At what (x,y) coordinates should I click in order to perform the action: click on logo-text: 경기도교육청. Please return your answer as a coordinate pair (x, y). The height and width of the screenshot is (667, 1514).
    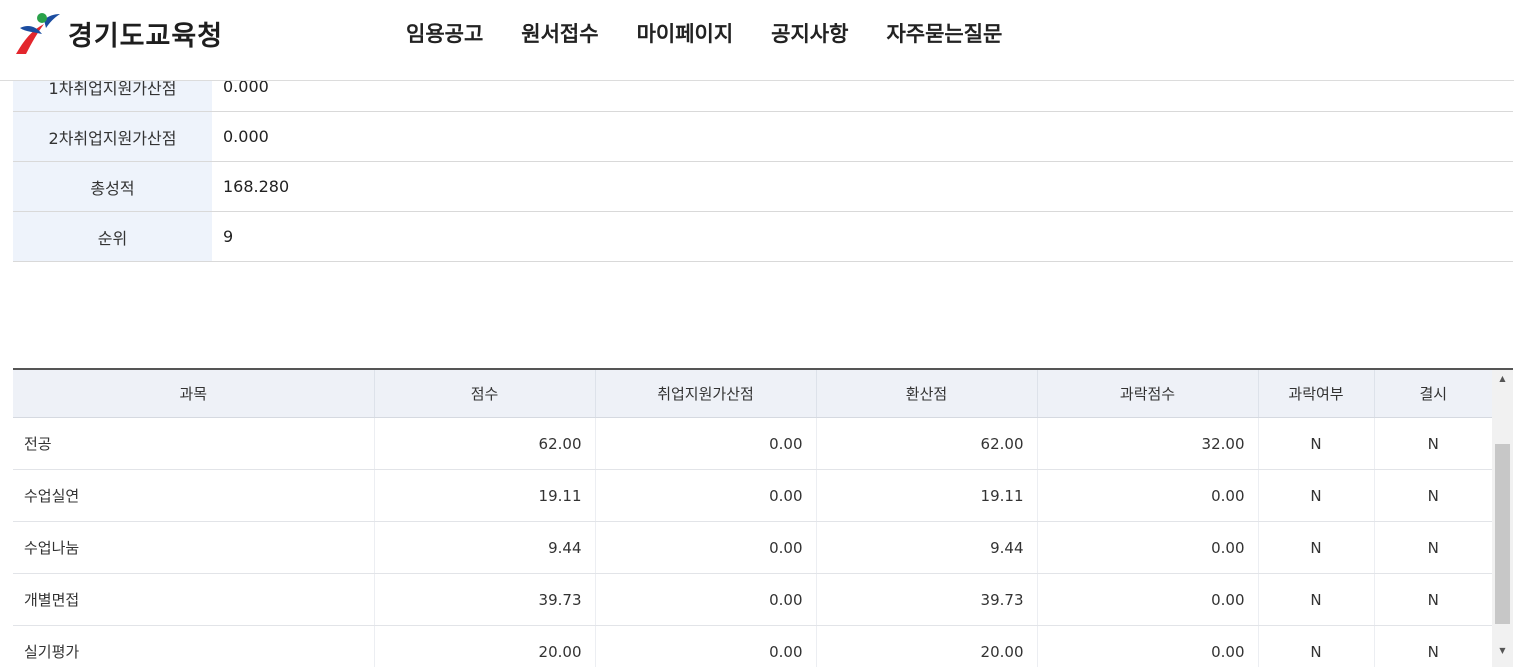
    Looking at the image, I should click on (145, 33).